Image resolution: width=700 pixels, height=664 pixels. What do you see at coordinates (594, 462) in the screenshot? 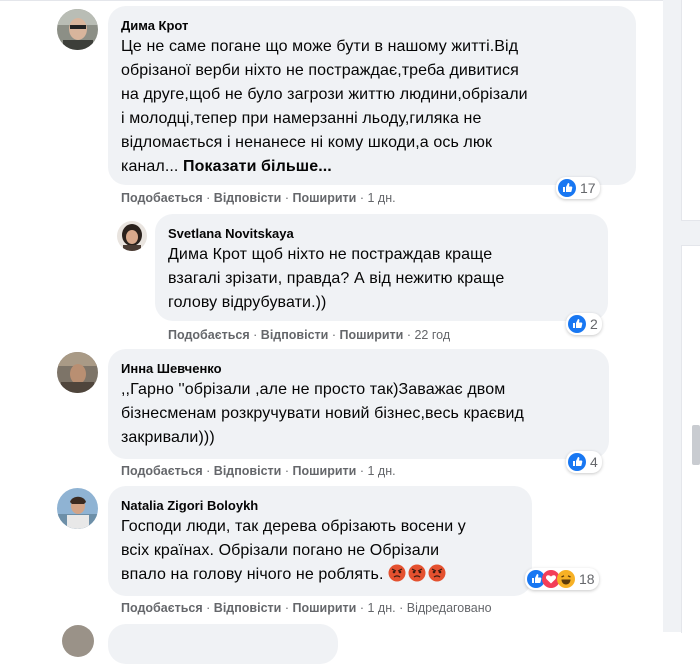
I see `reaction-count: 4` at bounding box center [594, 462].